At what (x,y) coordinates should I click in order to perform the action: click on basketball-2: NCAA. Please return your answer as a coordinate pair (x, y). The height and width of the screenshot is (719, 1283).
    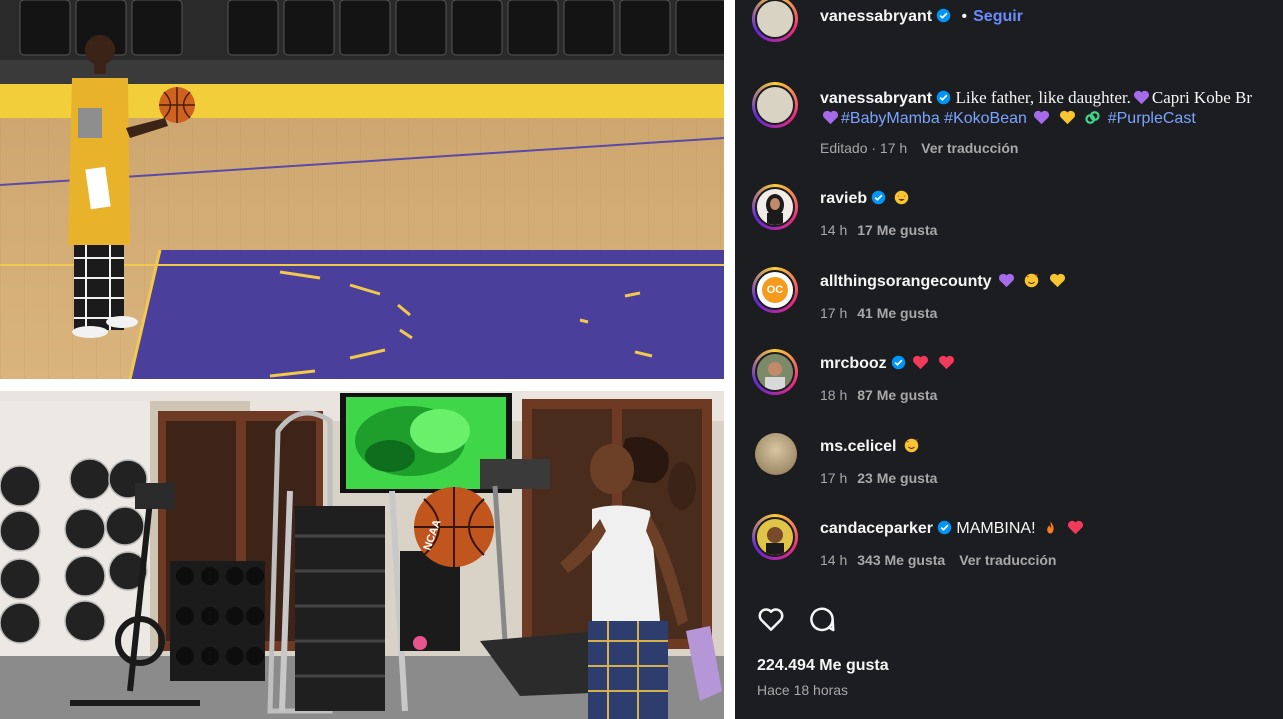
    Looking at the image, I should click on (454, 527).